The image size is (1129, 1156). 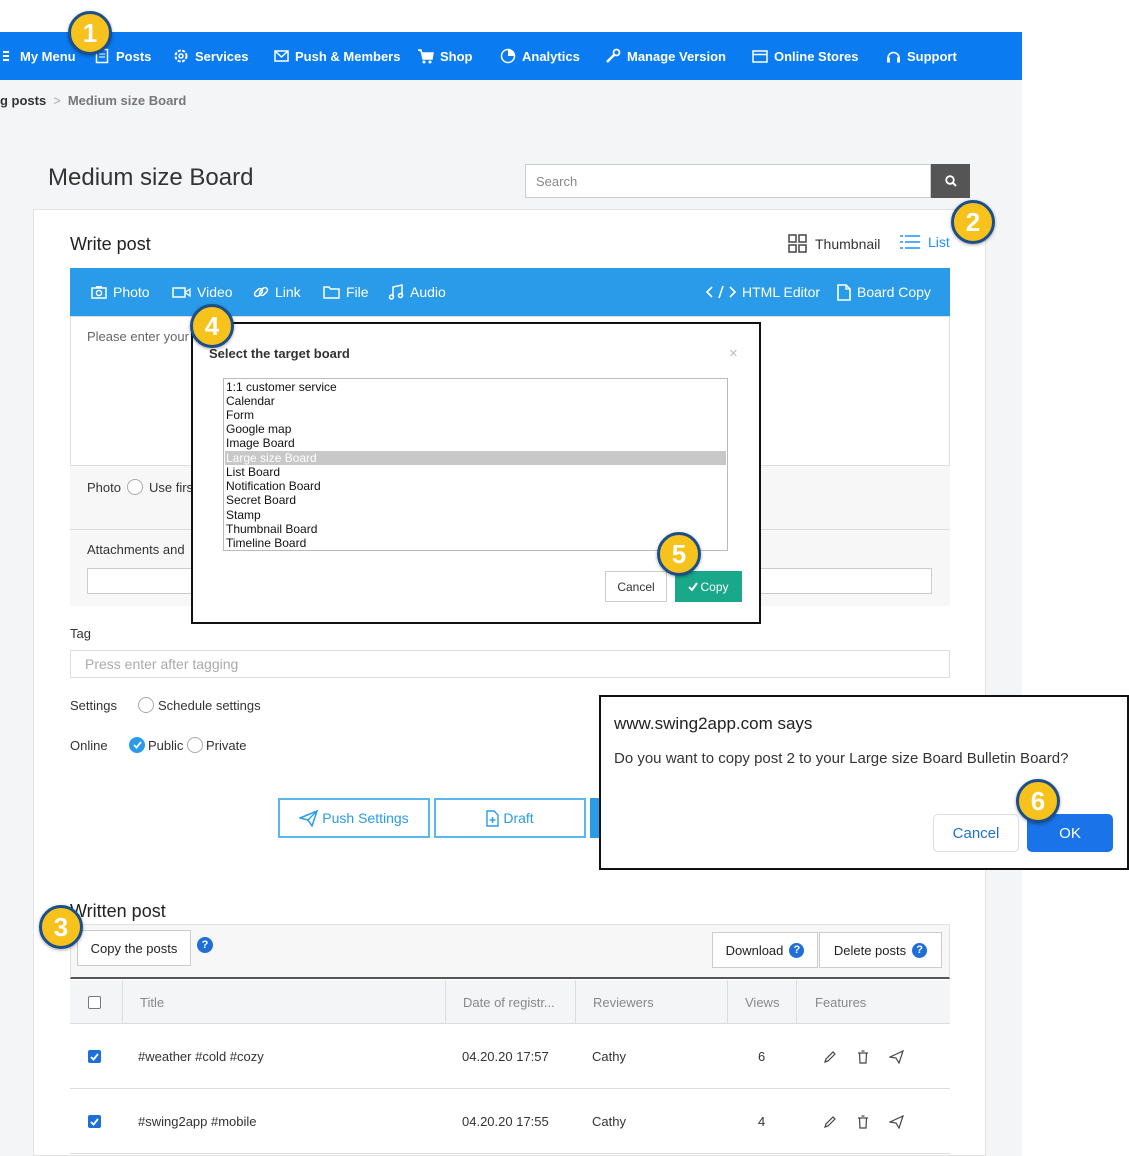 I want to click on view-list-toggle: List, so click(x=925, y=242).